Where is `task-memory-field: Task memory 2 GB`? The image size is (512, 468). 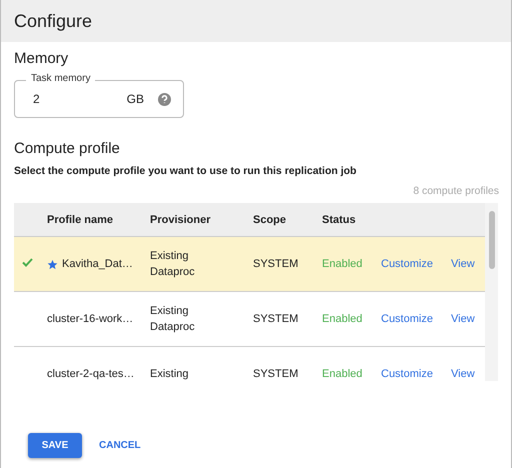
task-memory-field: Task memory 2 GB is located at coordinates (99, 95).